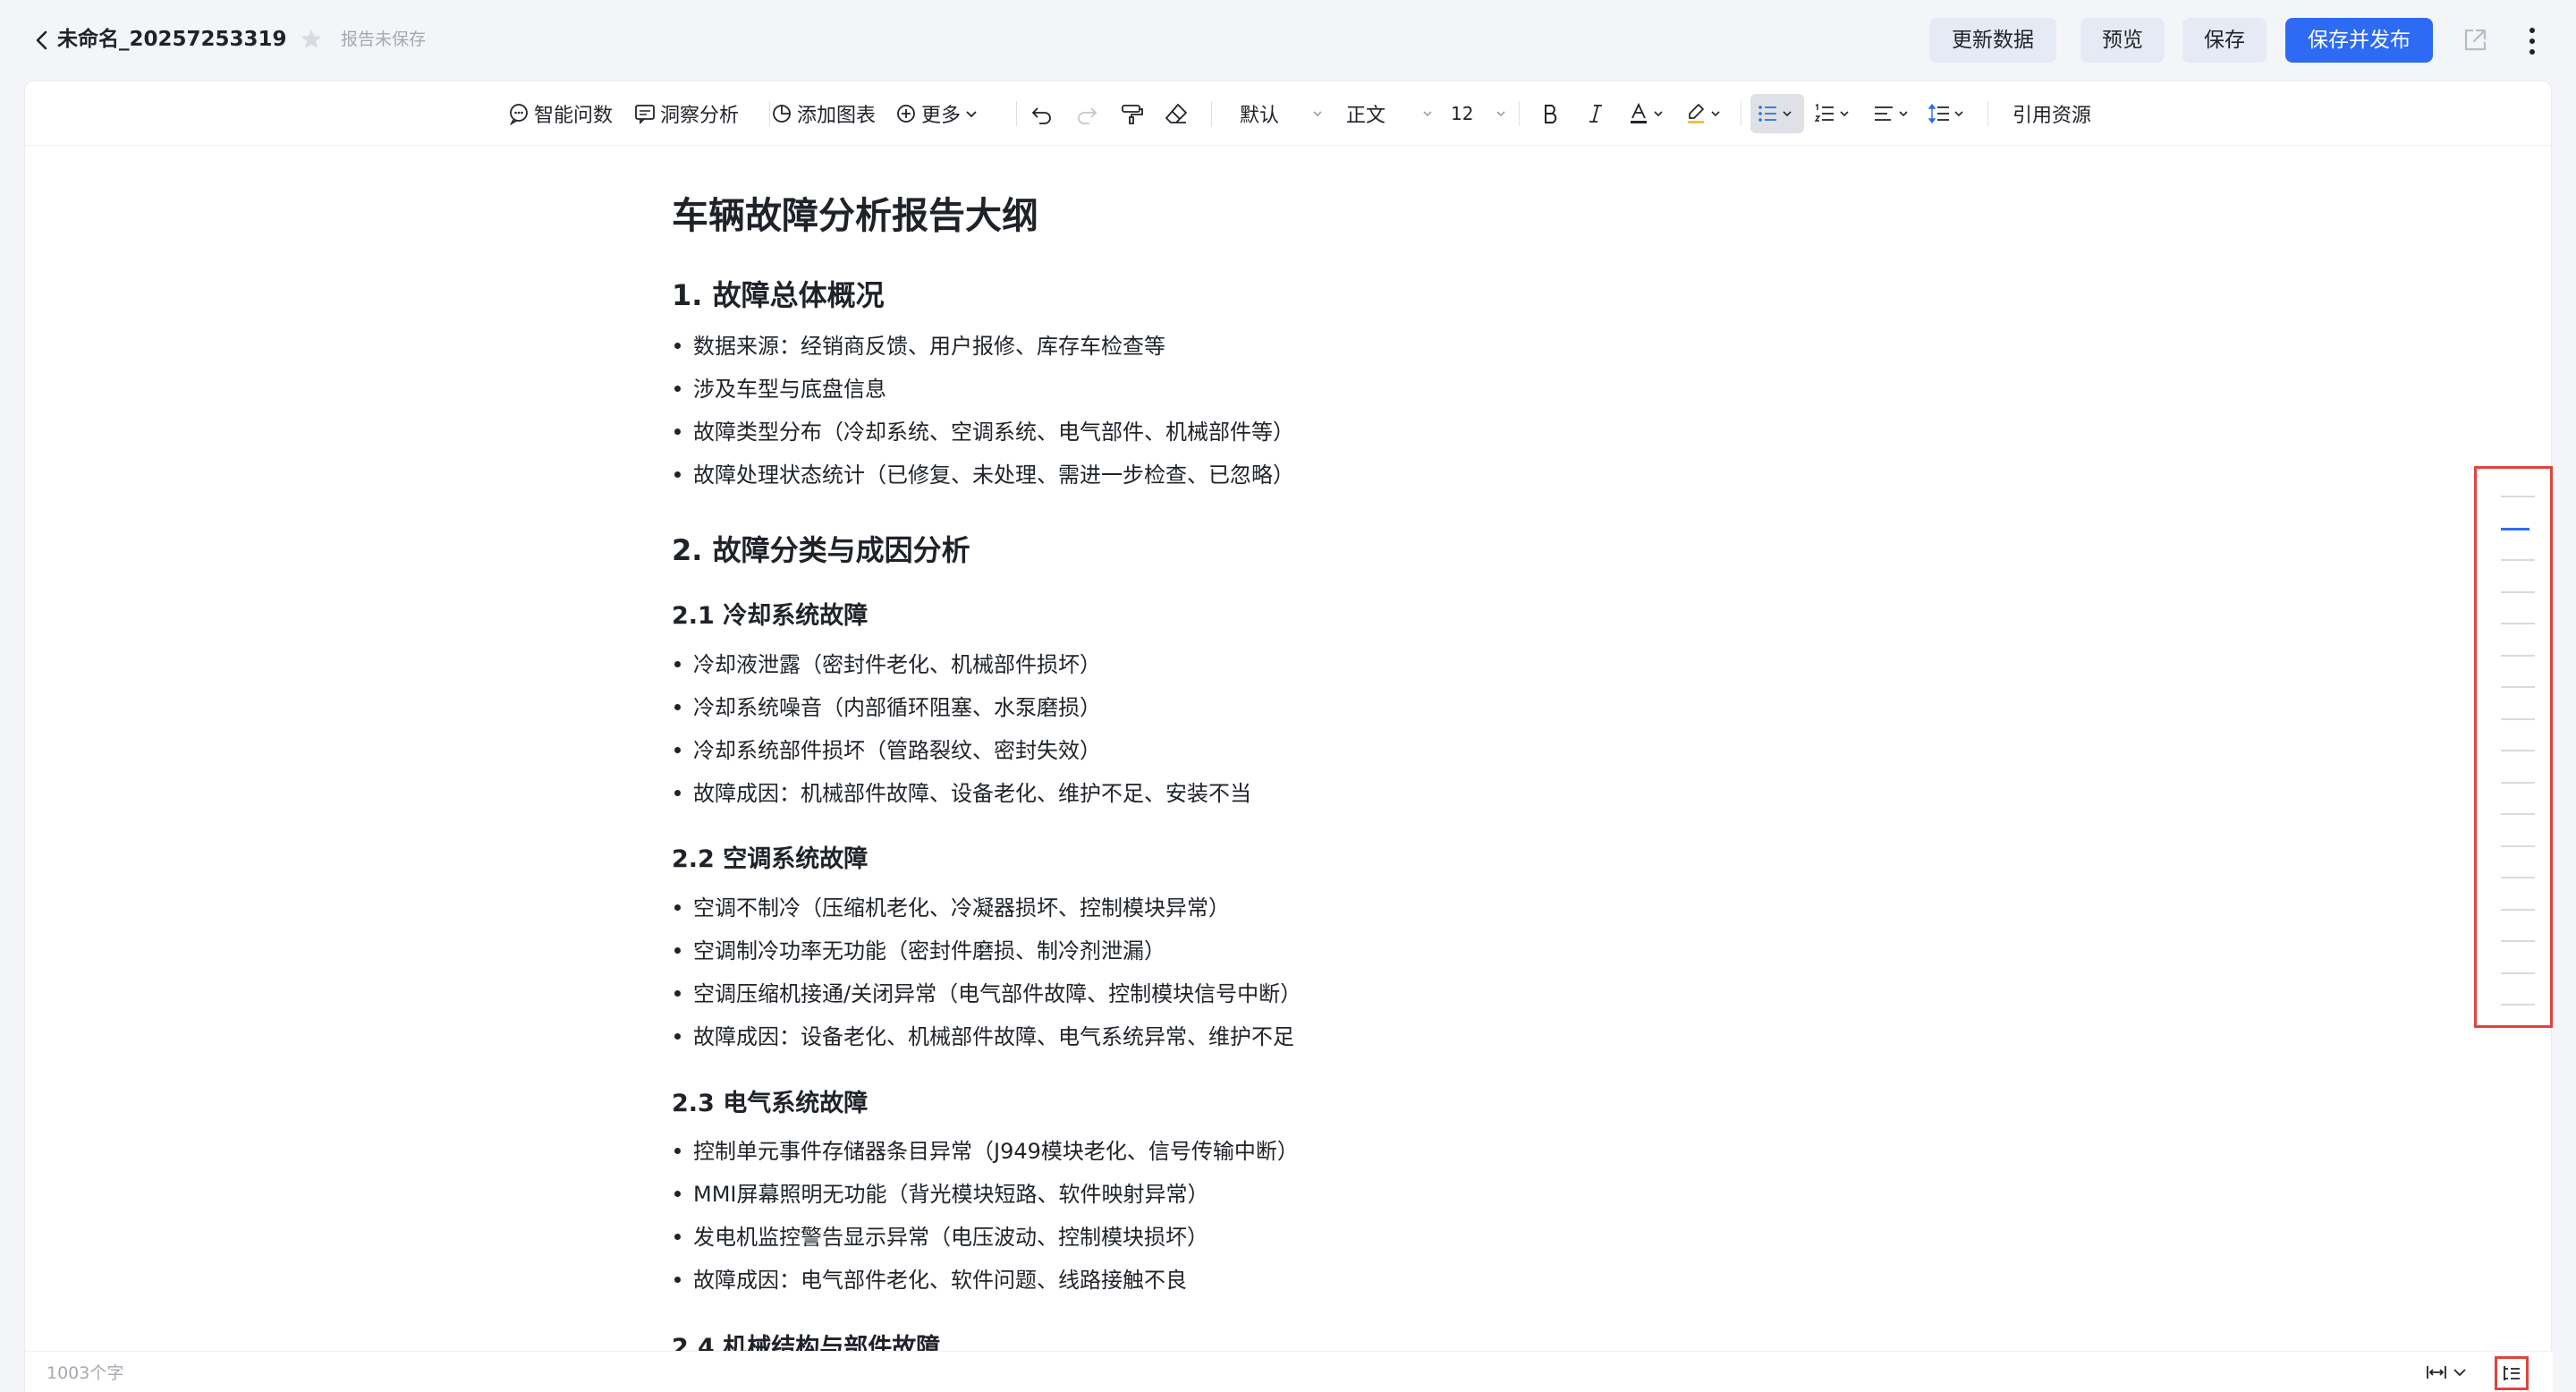  Describe the element at coordinates (855, 215) in the screenshot. I see `document-title: 车辆故障分析报告大纲` at that location.